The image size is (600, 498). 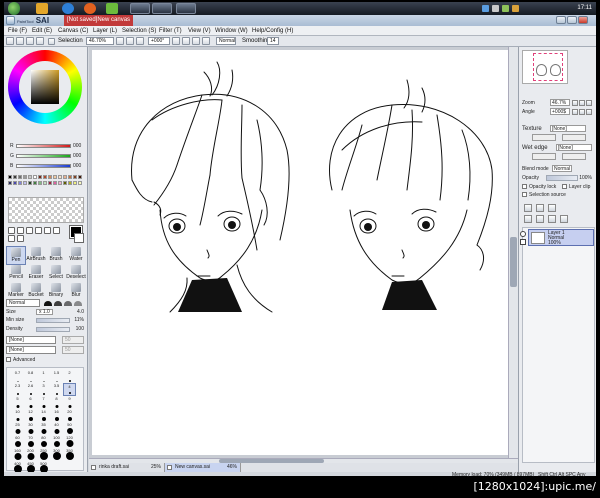 What do you see at coordinates (203, 467) in the screenshot?
I see `document-tab-active: New canvas.sai 46%` at bounding box center [203, 467].